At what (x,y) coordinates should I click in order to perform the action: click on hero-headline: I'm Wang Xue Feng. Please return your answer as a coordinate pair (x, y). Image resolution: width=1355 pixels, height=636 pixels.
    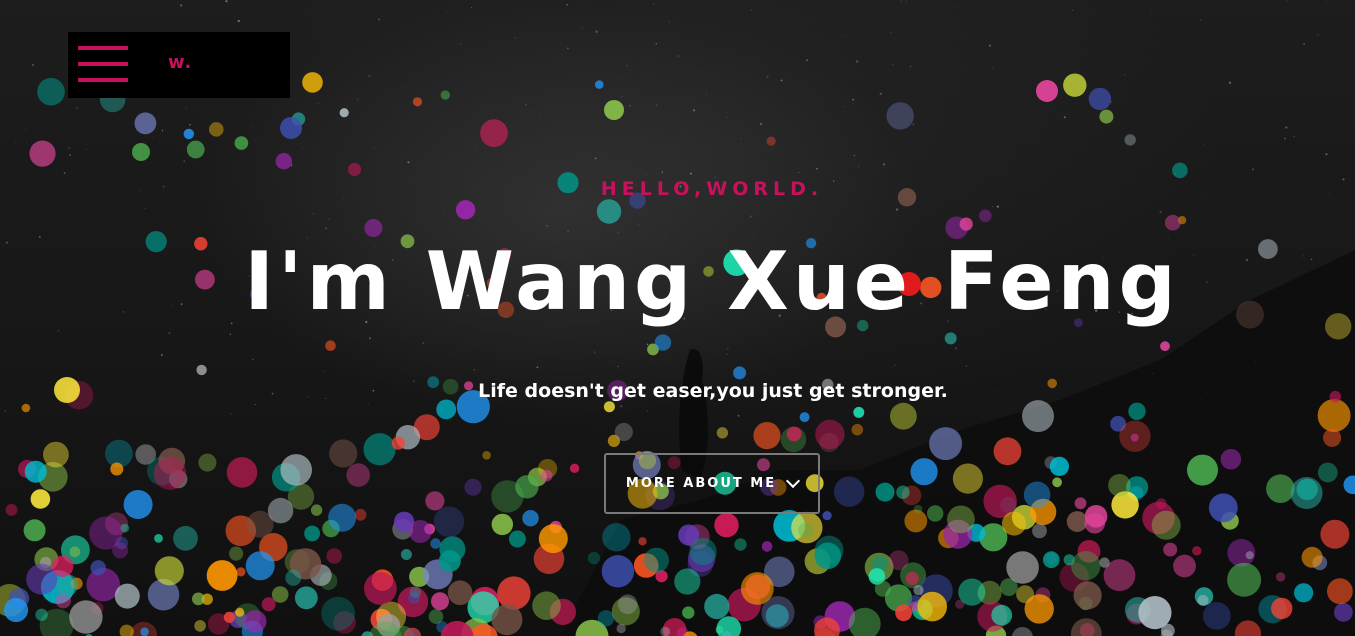
    Looking at the image, I should click on (712, 281).